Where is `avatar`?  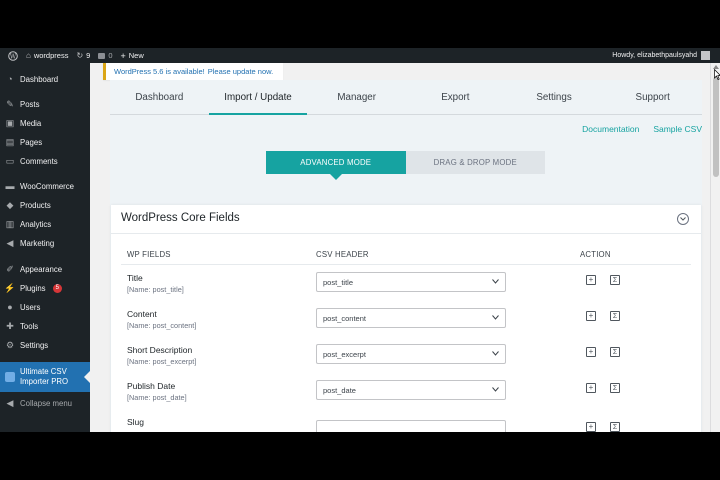 avatar is located at coordinates (705, 55).